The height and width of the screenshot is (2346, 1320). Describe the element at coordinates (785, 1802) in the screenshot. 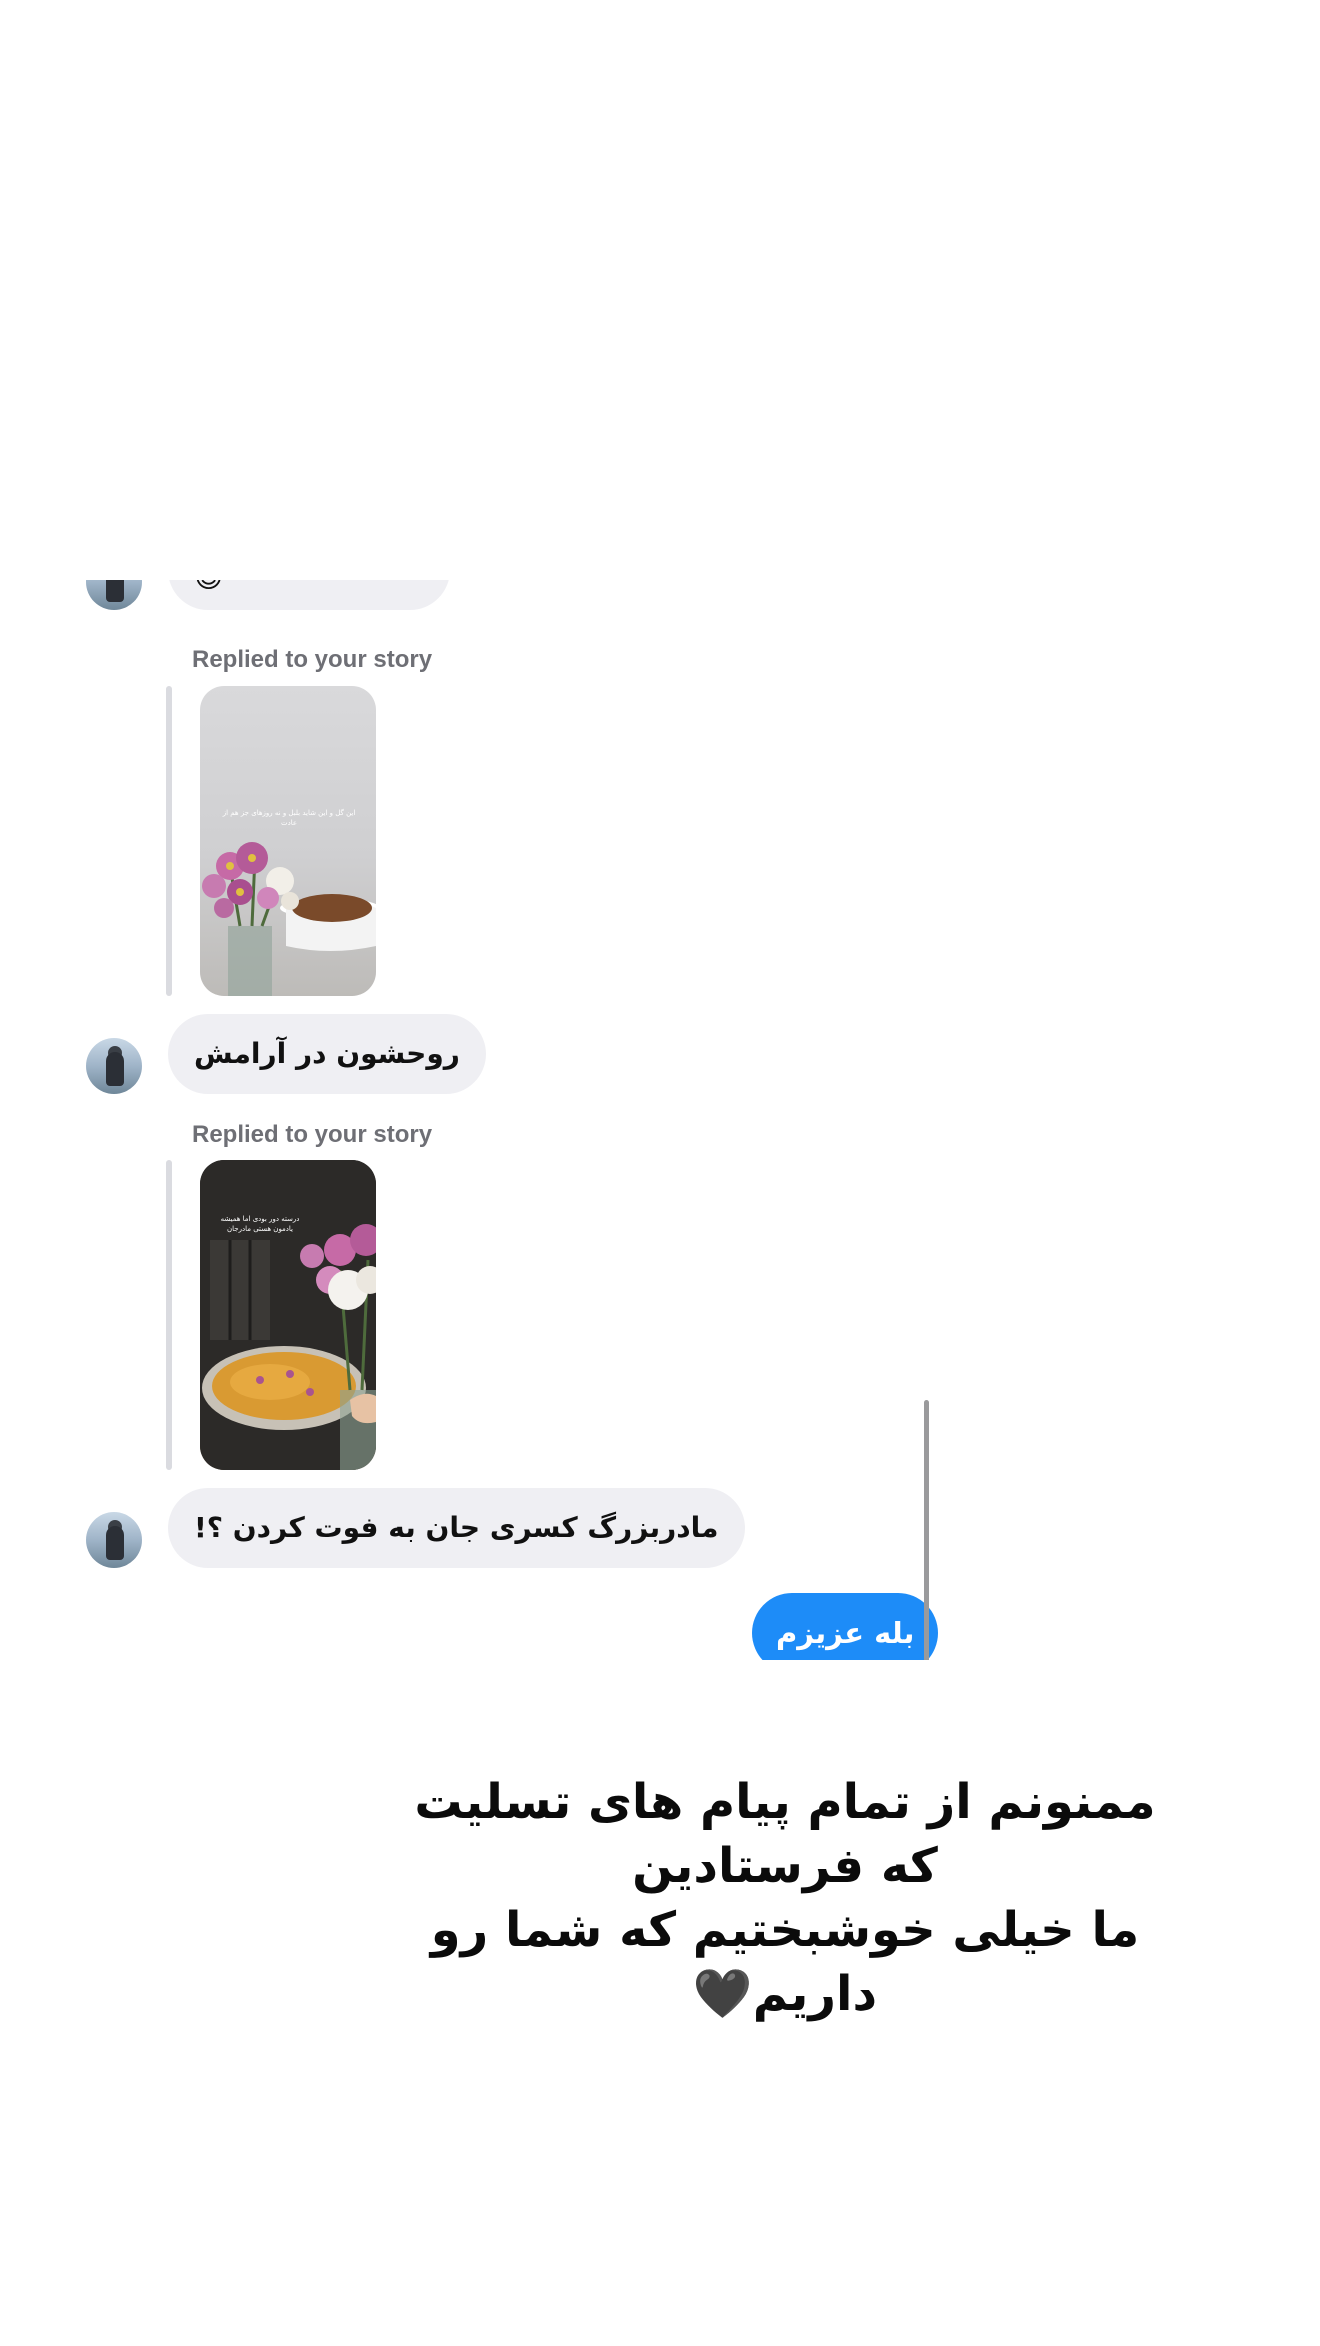

I see `caption-line: ممنونم از تمام پیام های تسلیت` at that location.